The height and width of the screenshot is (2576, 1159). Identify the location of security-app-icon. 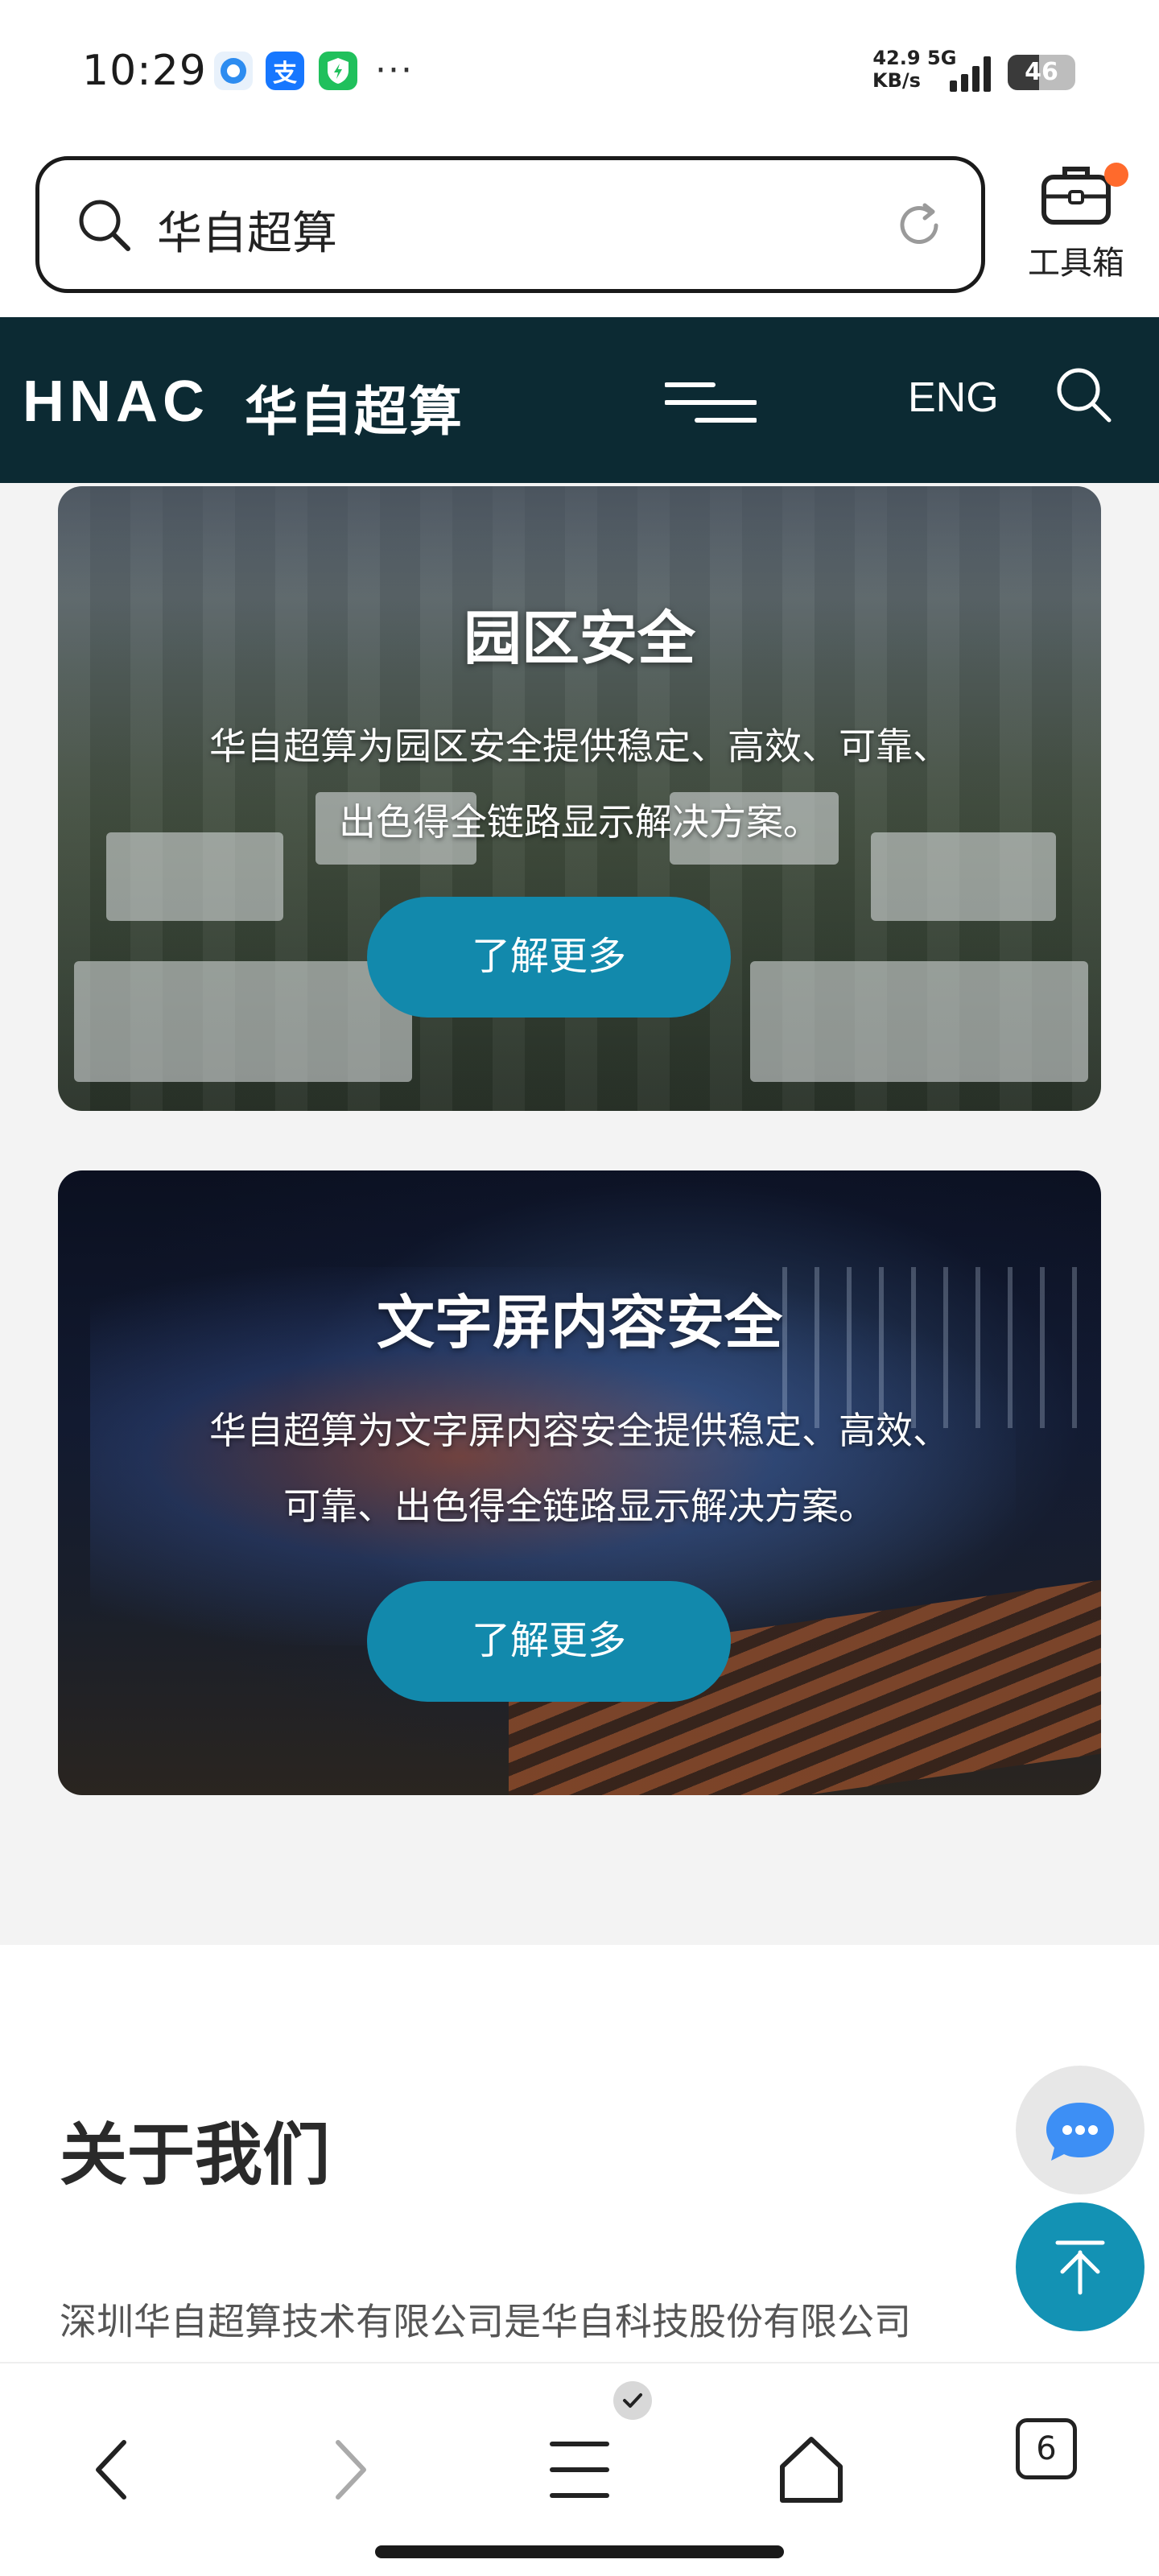
(338, 71).